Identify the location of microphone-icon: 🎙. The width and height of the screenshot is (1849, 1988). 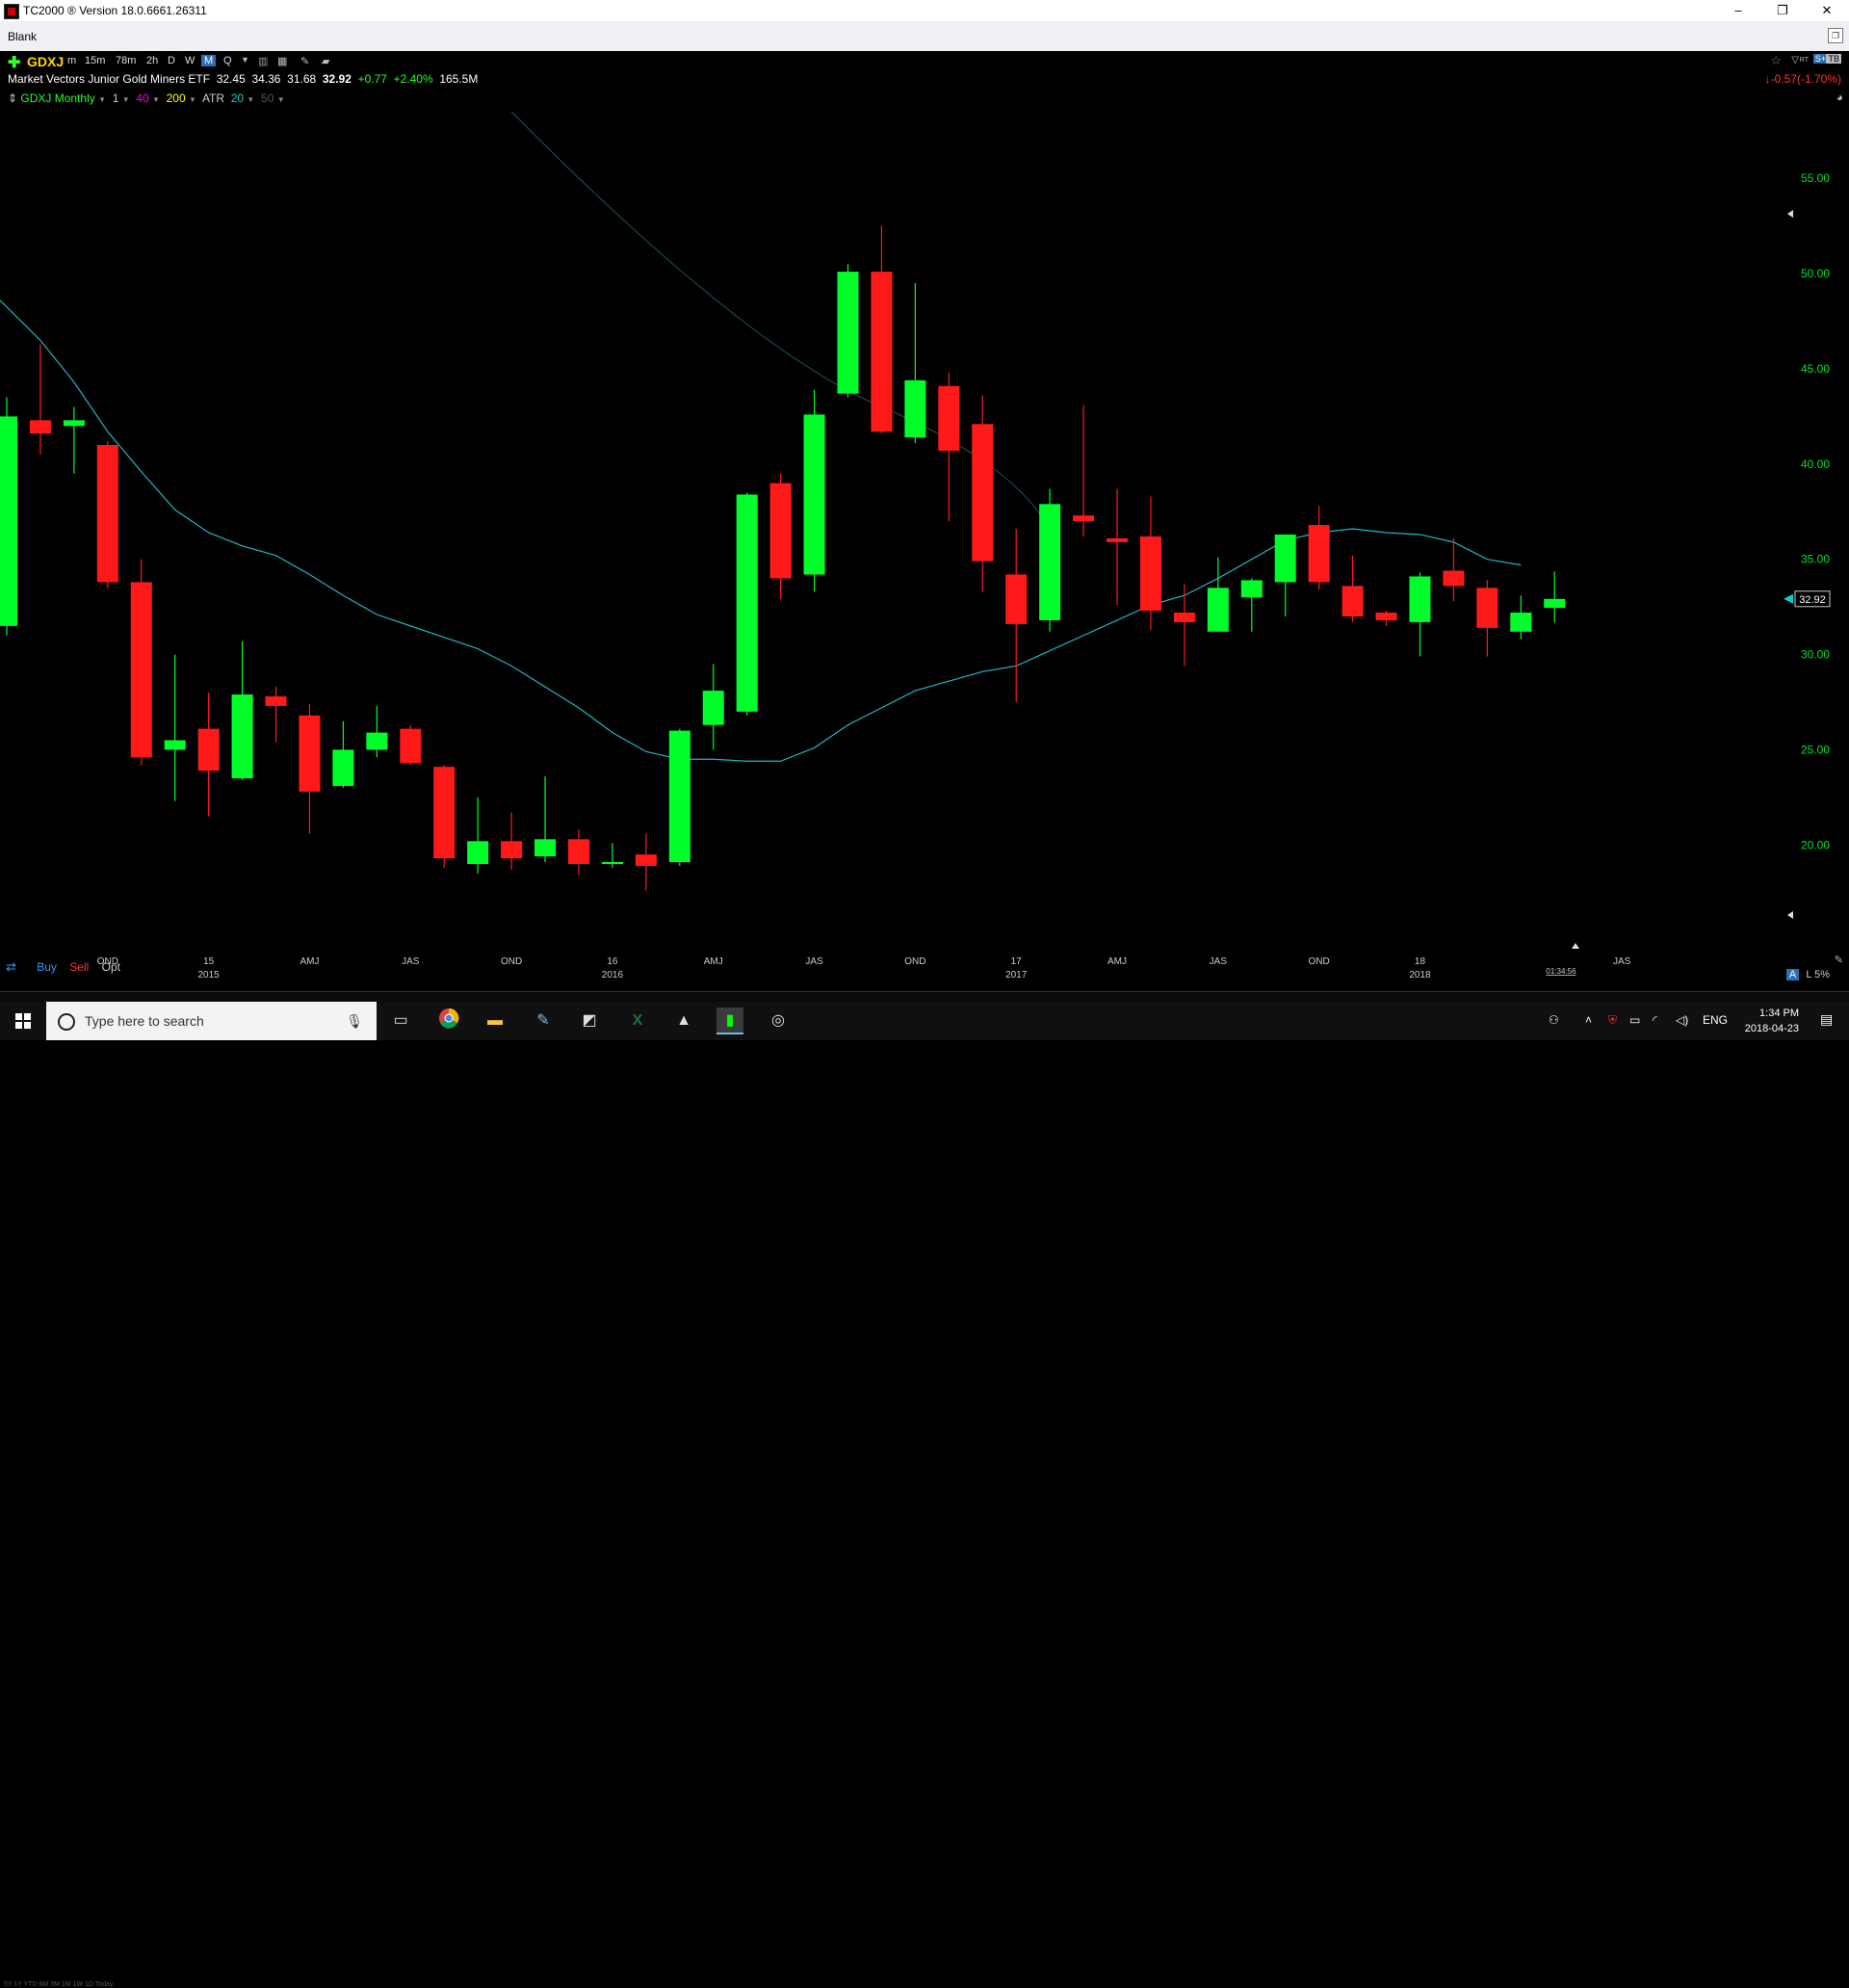
(354, 1021).